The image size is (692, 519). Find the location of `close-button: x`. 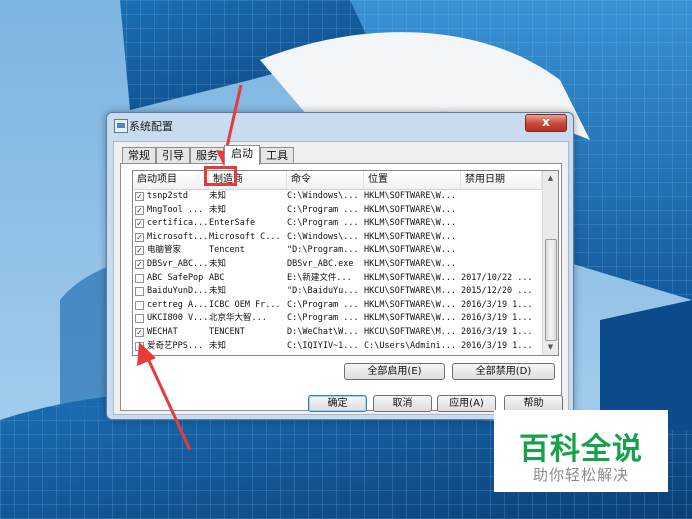

close-button: x is located at coordinates (546, 123).